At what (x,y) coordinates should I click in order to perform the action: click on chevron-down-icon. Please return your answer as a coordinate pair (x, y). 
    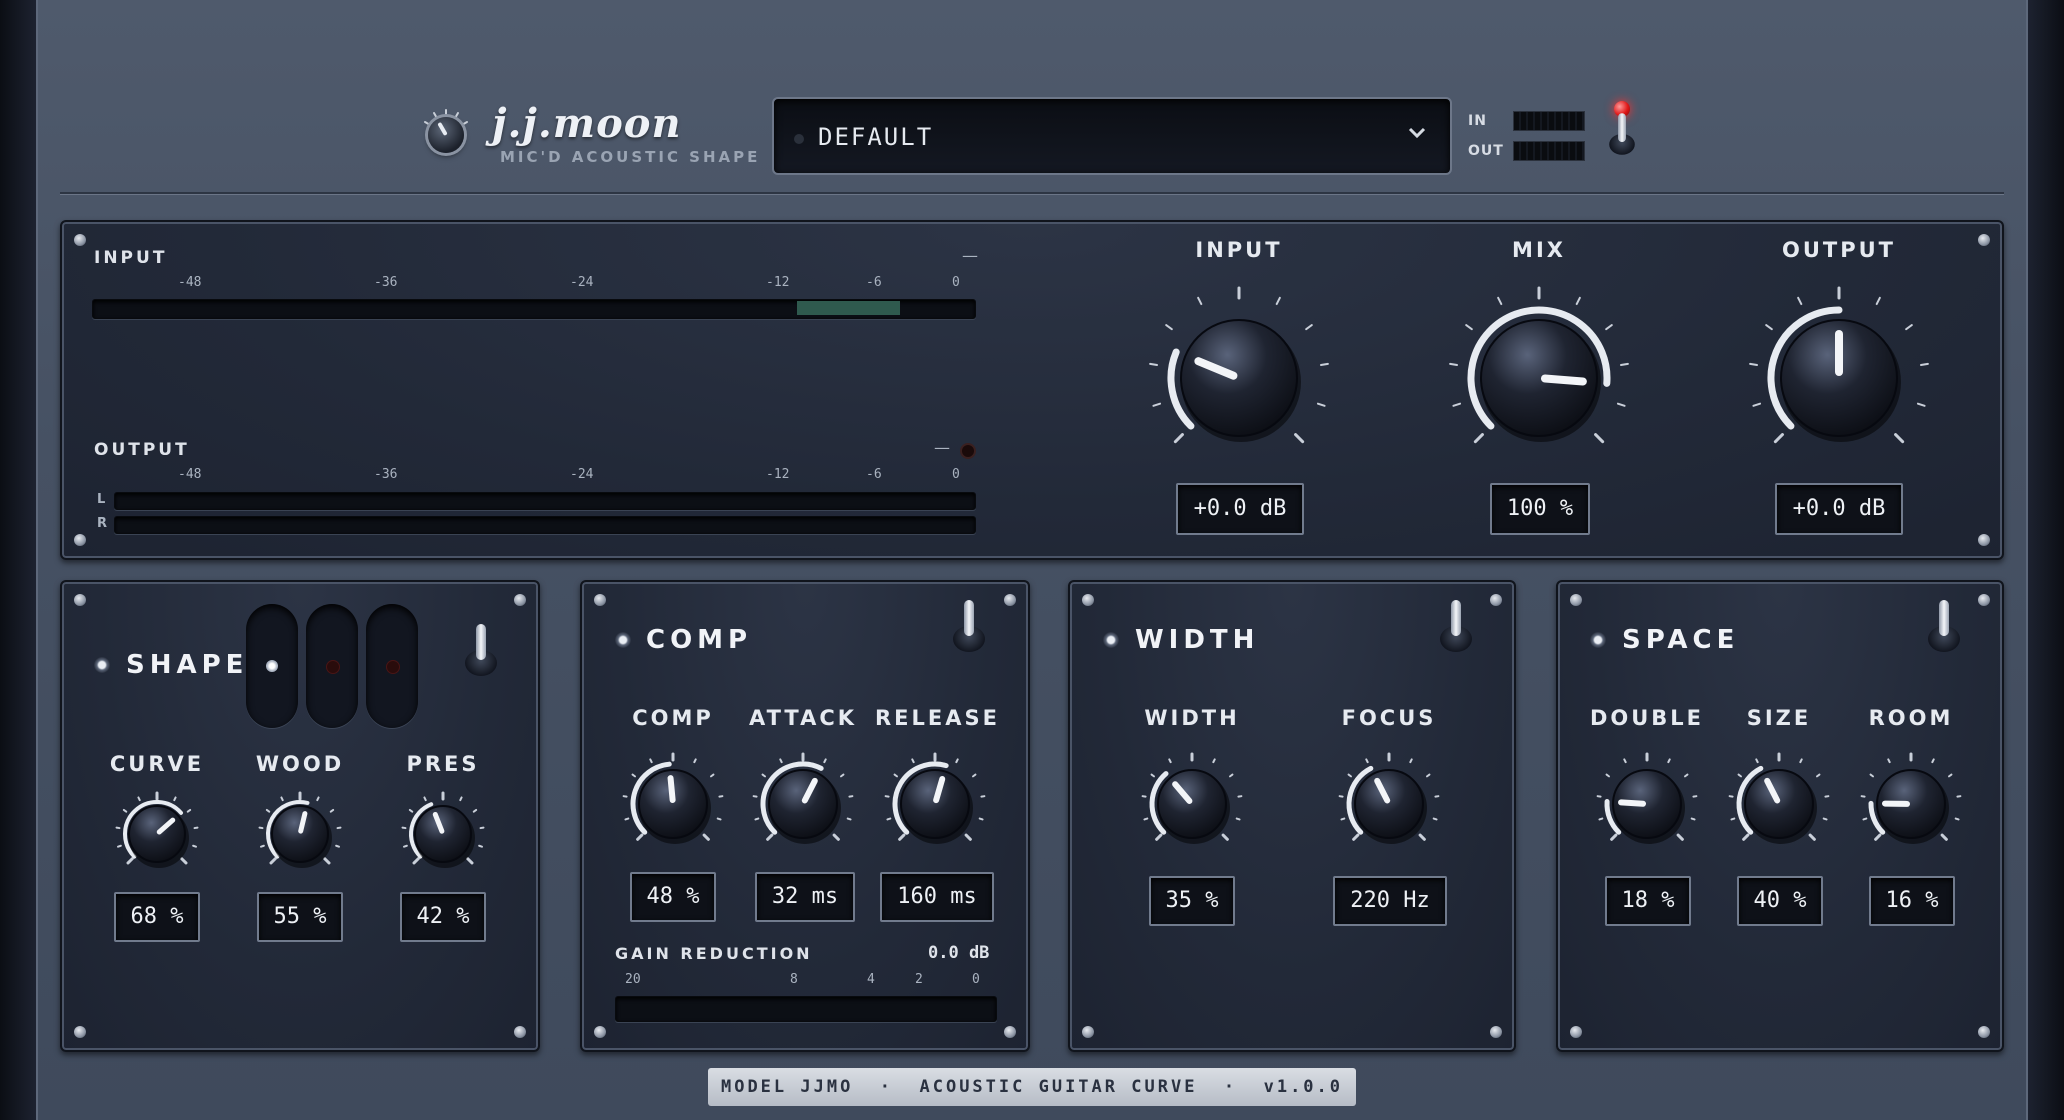
    Looking at the image, I should click on (1417, 133).